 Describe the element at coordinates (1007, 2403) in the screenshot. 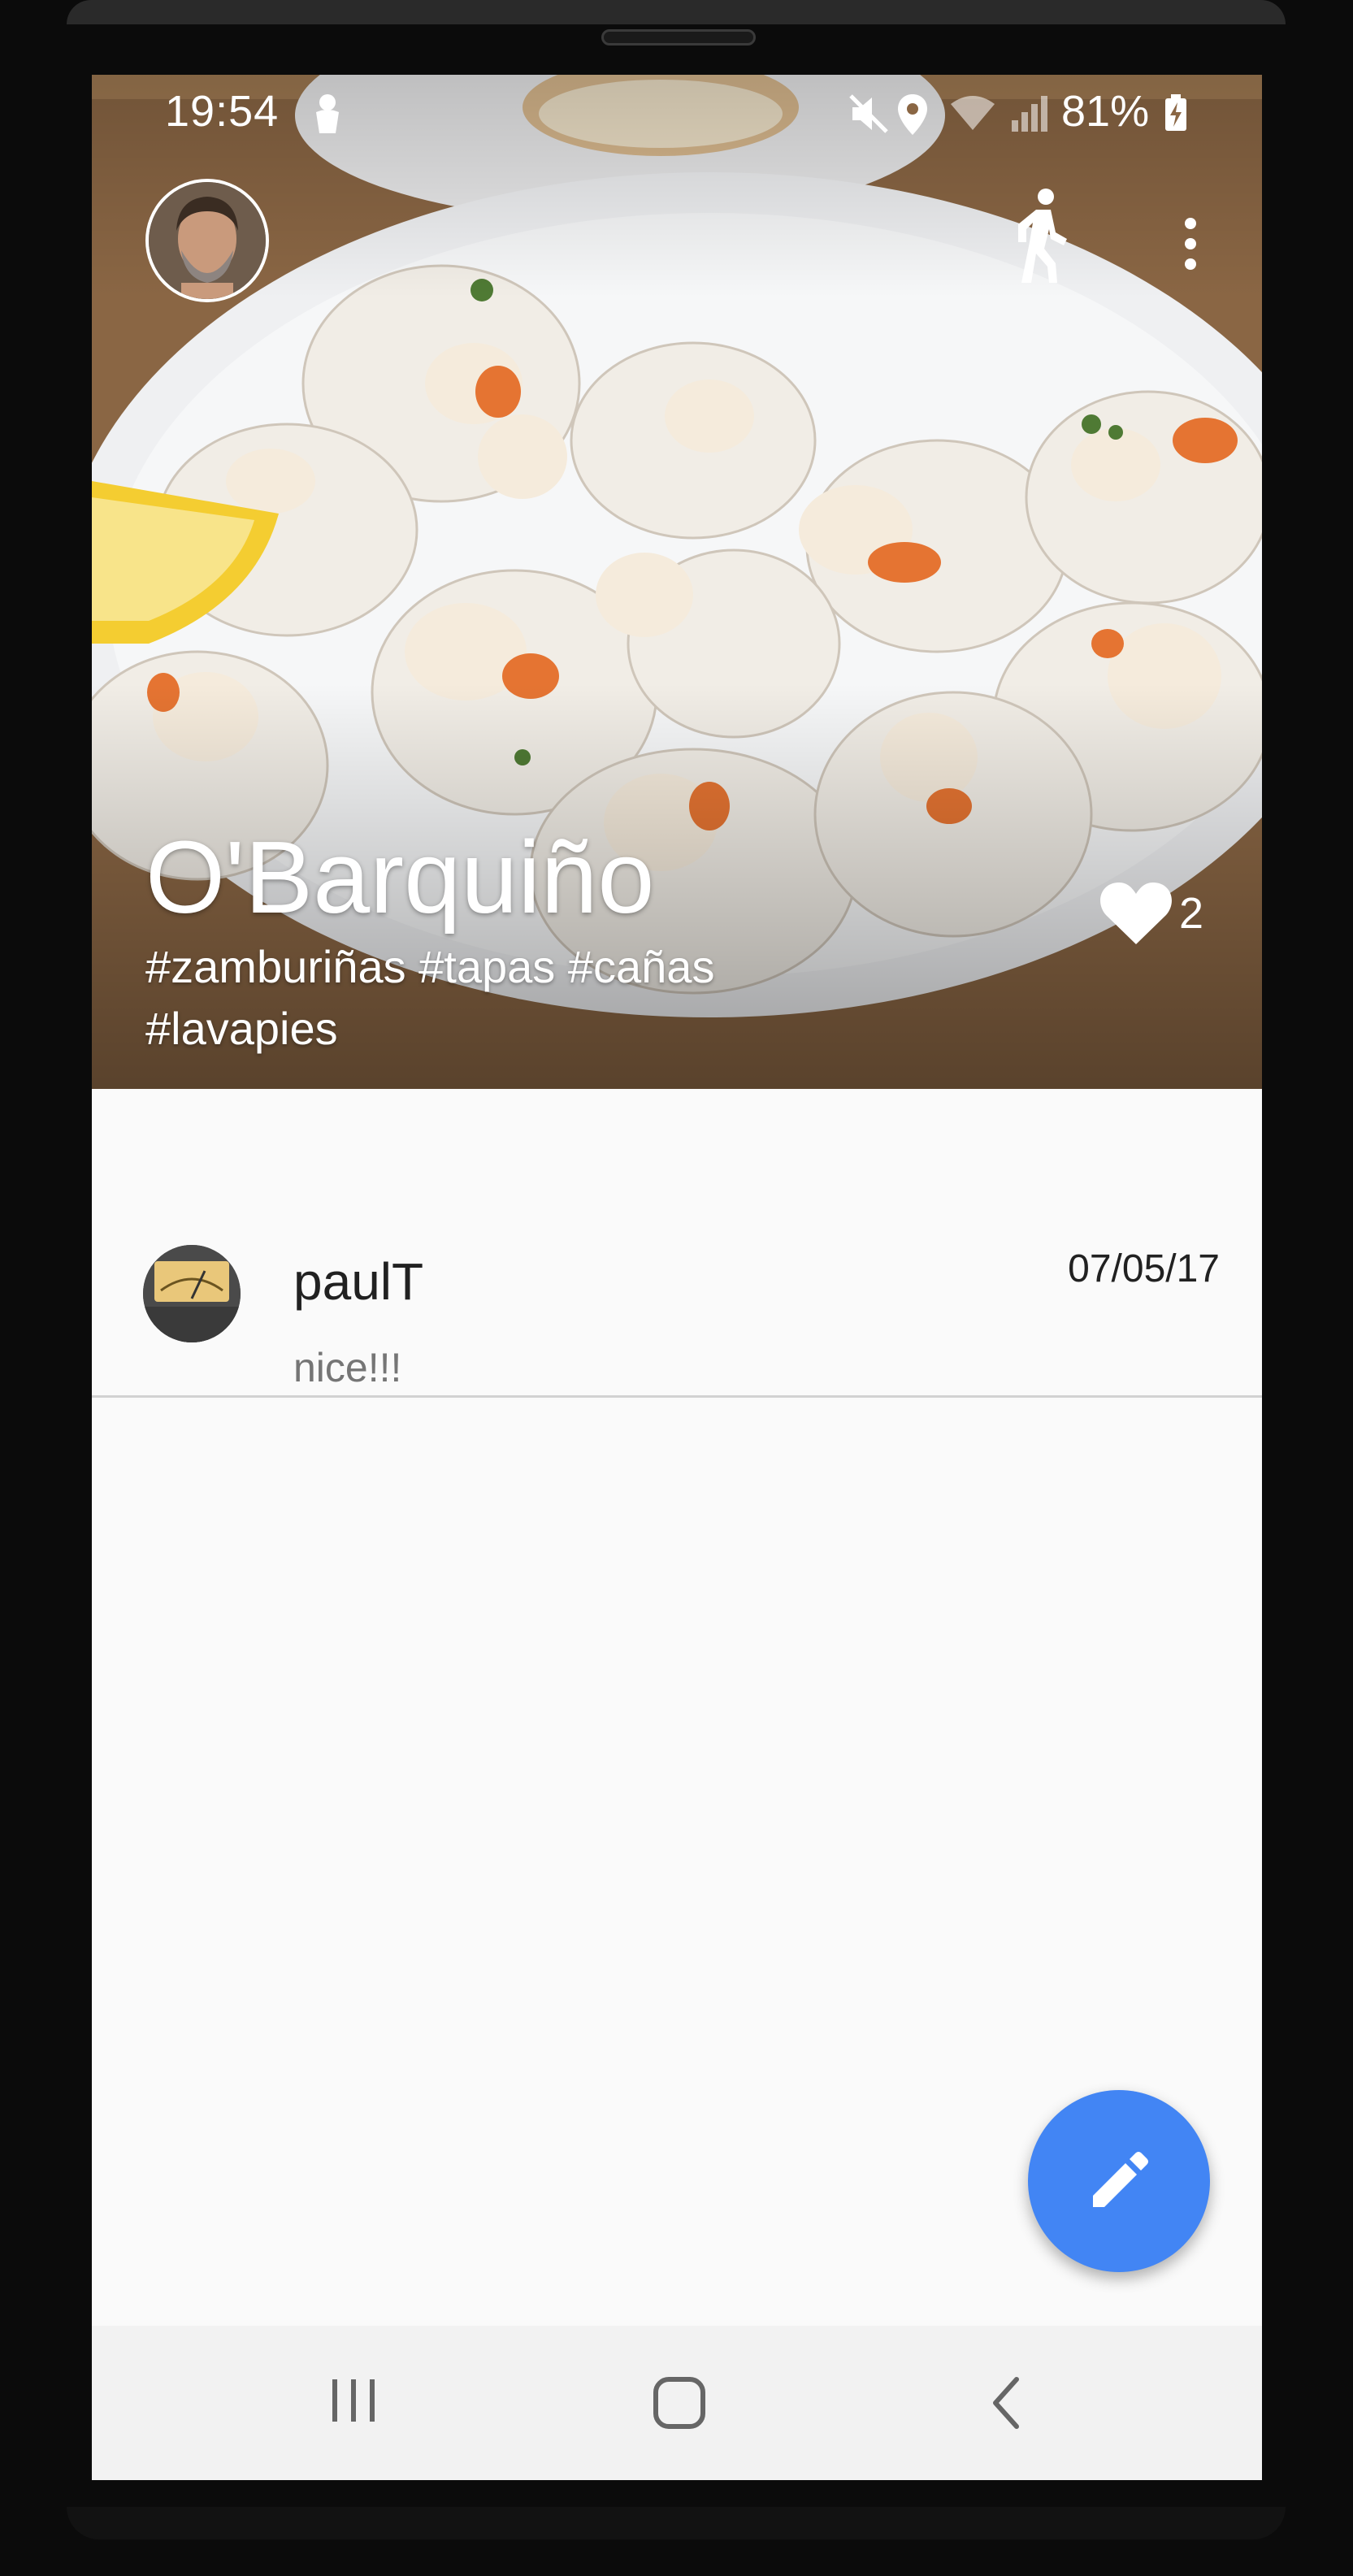

I see `back-icon` at that location.